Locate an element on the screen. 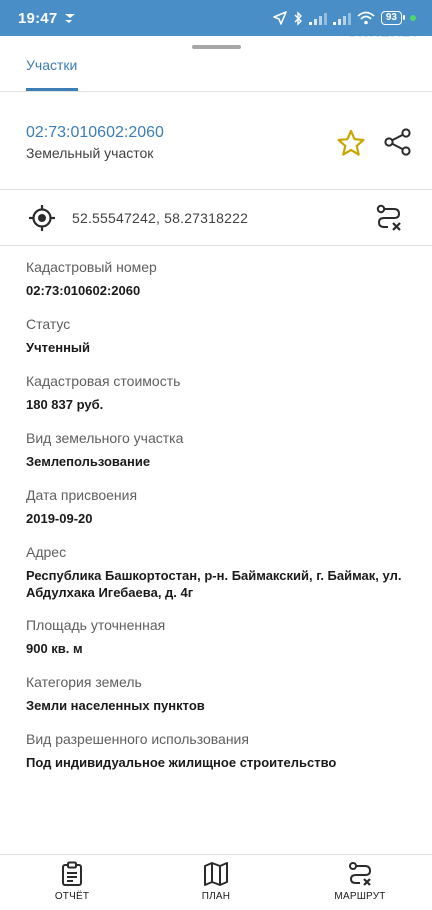  route-icon is located at coordinates (360, 874).